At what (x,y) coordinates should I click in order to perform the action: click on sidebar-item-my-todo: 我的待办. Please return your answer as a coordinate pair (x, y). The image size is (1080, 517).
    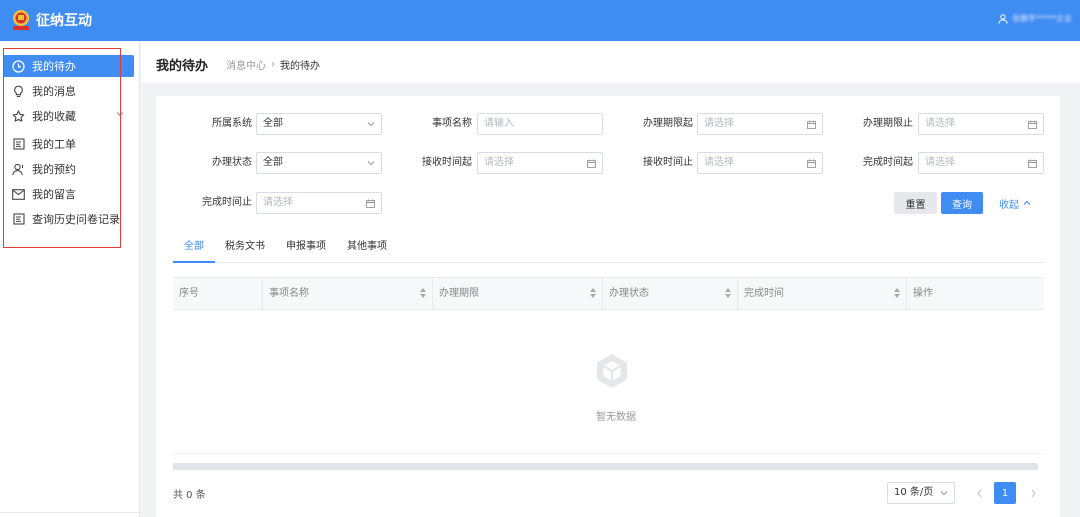
    Looking at the image, I should click on (68, 66).